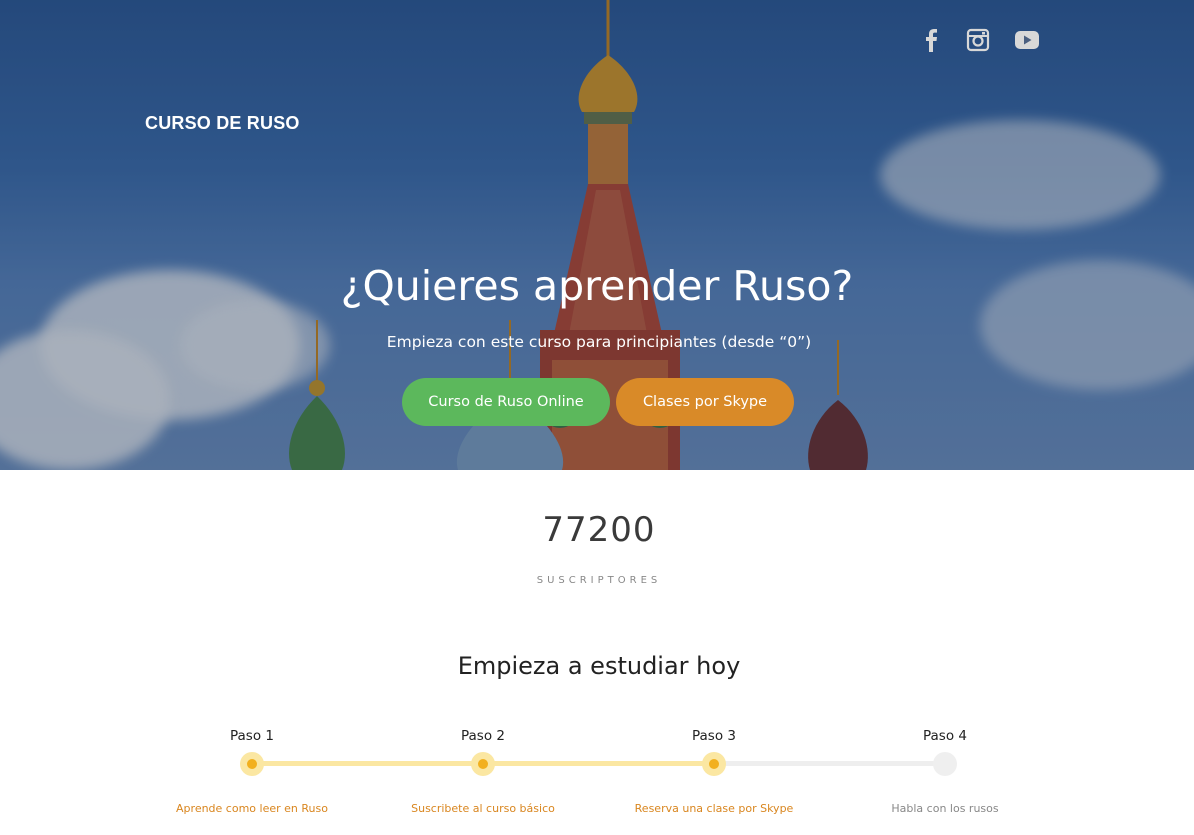 The image size is (1194, 835). I want to click on step-dot-pending, so click(945, 764).